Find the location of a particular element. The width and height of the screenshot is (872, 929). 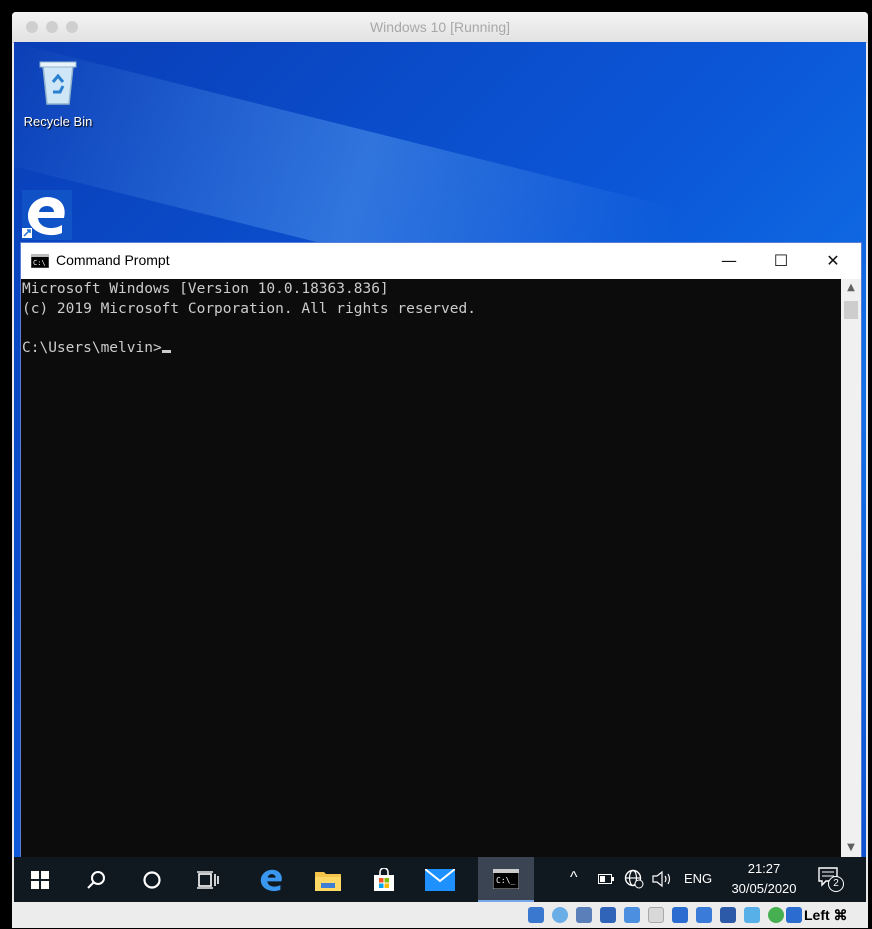

host-key-label: Left ⌘ is located at coordinates (826, 915).